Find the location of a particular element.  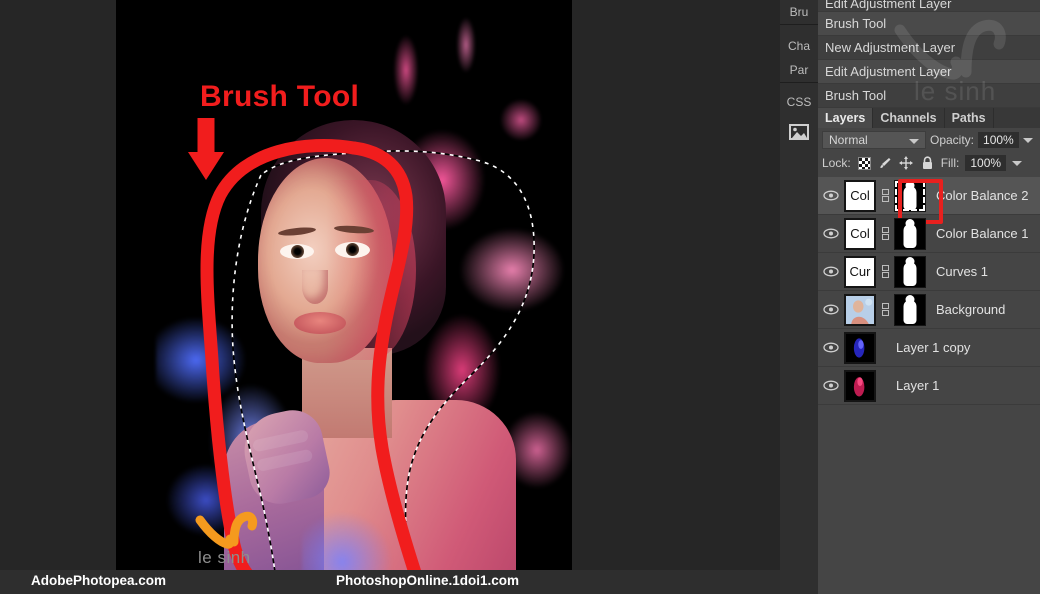

tab-channels: Channels is located at coordinates (909, 118).